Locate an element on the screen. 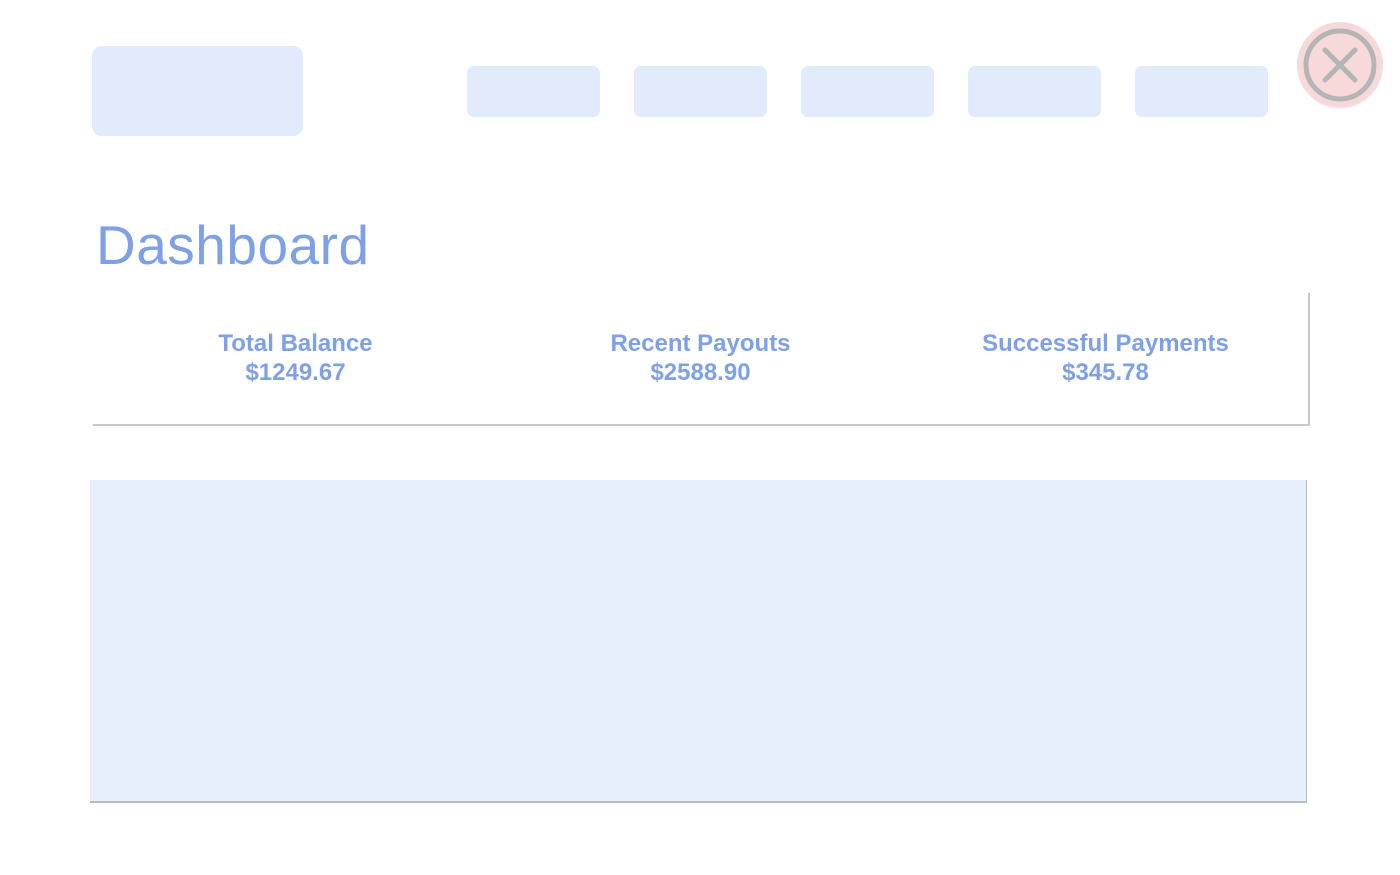 The image size is (1400, 875). stat-label: Successful Payments is located at coordinates (1105, 343).